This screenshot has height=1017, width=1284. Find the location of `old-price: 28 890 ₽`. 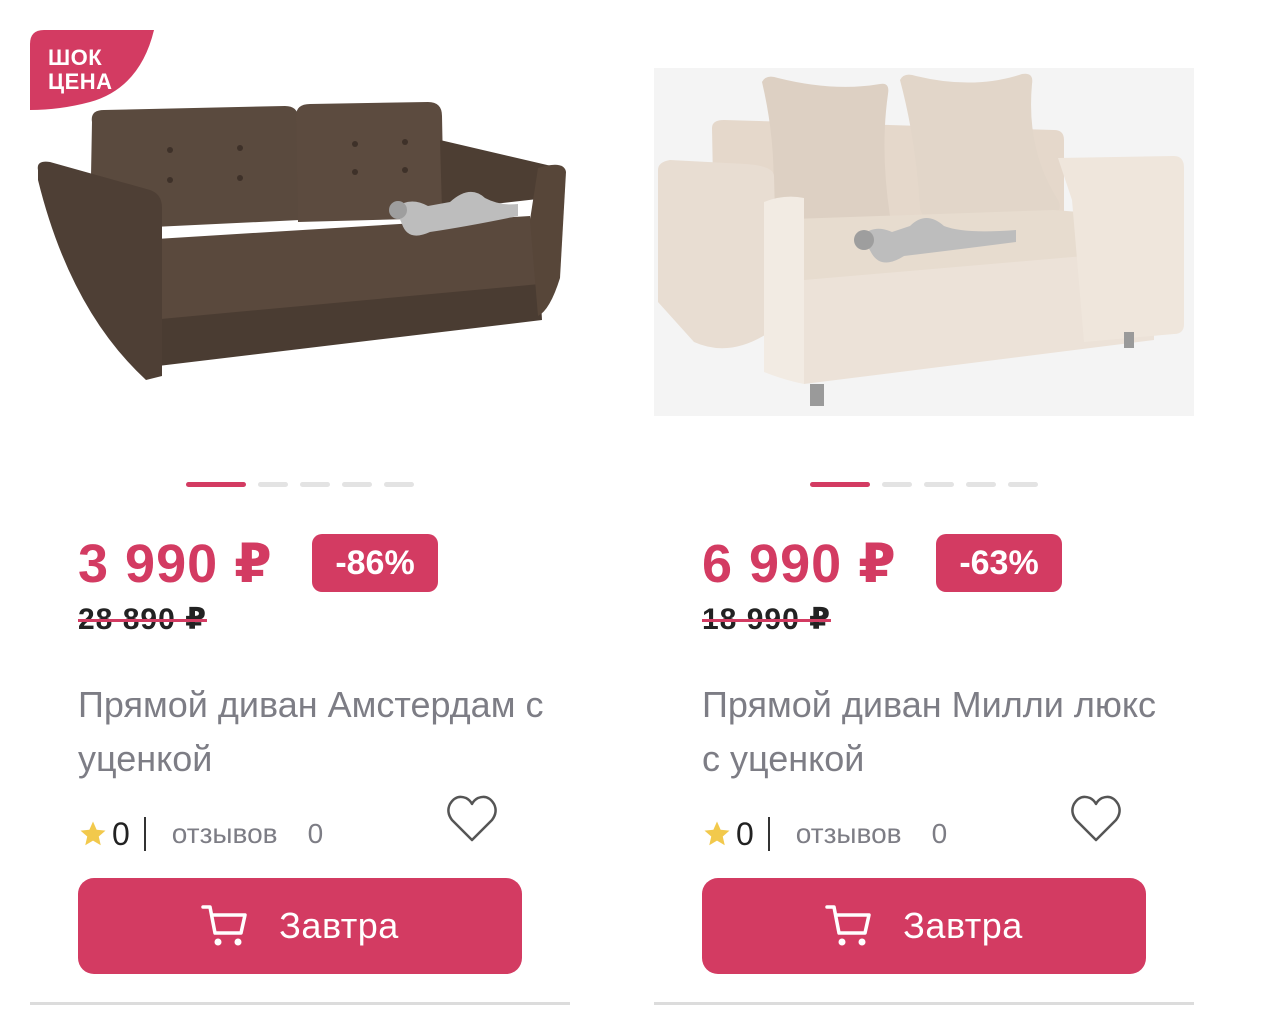

old-price: 28 890 ₽ is located at coordinates (142, 619).